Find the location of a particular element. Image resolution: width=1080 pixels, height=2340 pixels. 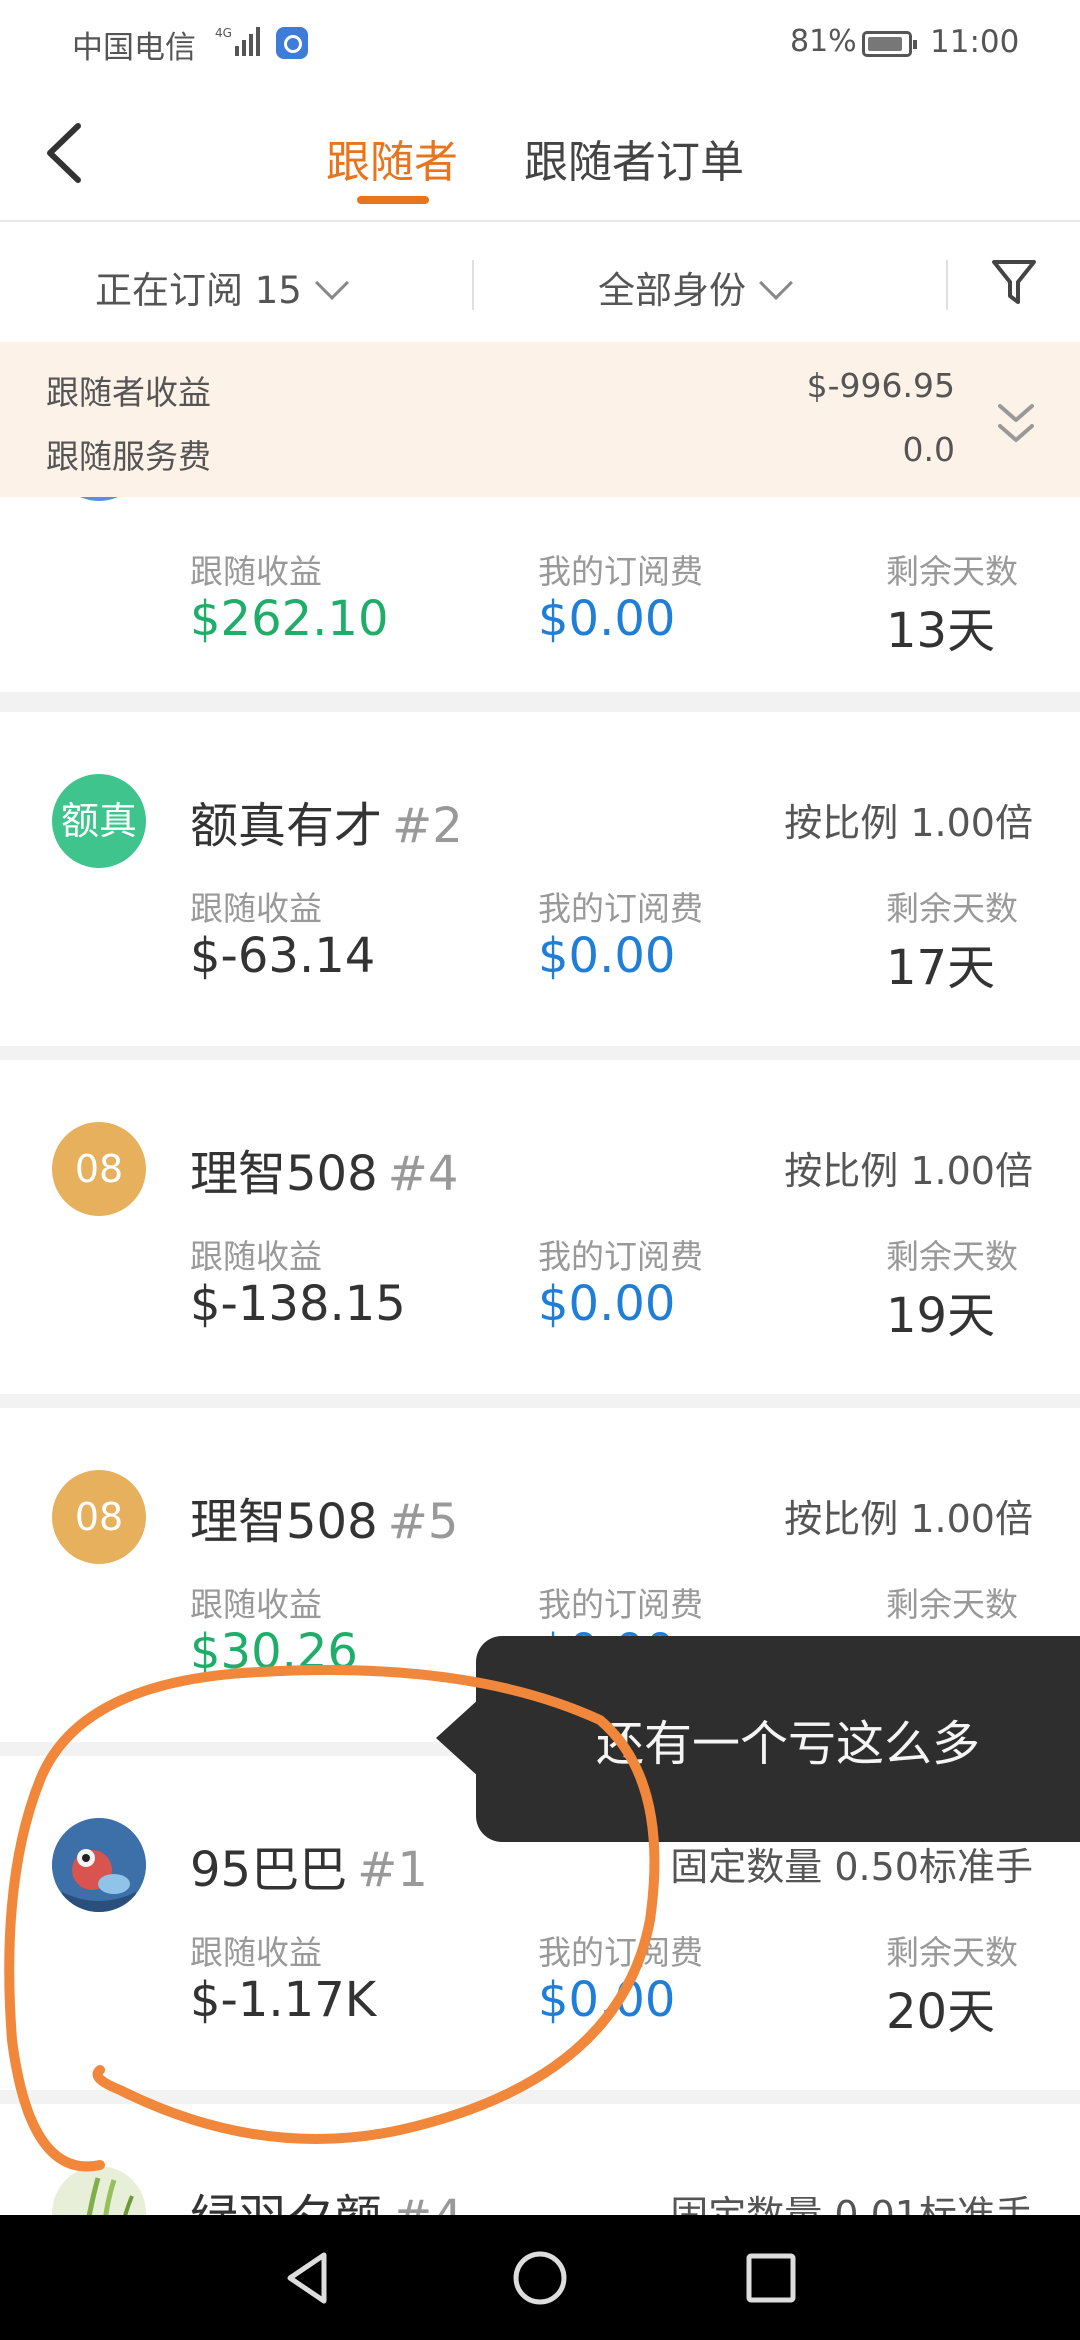

top-header: 跟随者 跟随者订单 is located at coordinates (540, 156).